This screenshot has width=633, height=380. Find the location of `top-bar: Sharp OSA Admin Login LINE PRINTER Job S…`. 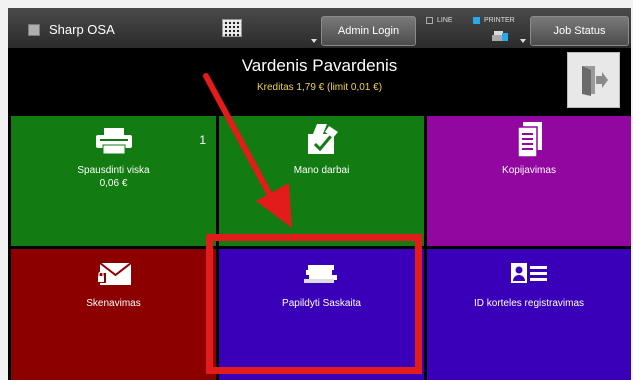

top-bar: Sharp OSA Admin Login LINE PRINTER Job S… is located at coordinates (319, 28).